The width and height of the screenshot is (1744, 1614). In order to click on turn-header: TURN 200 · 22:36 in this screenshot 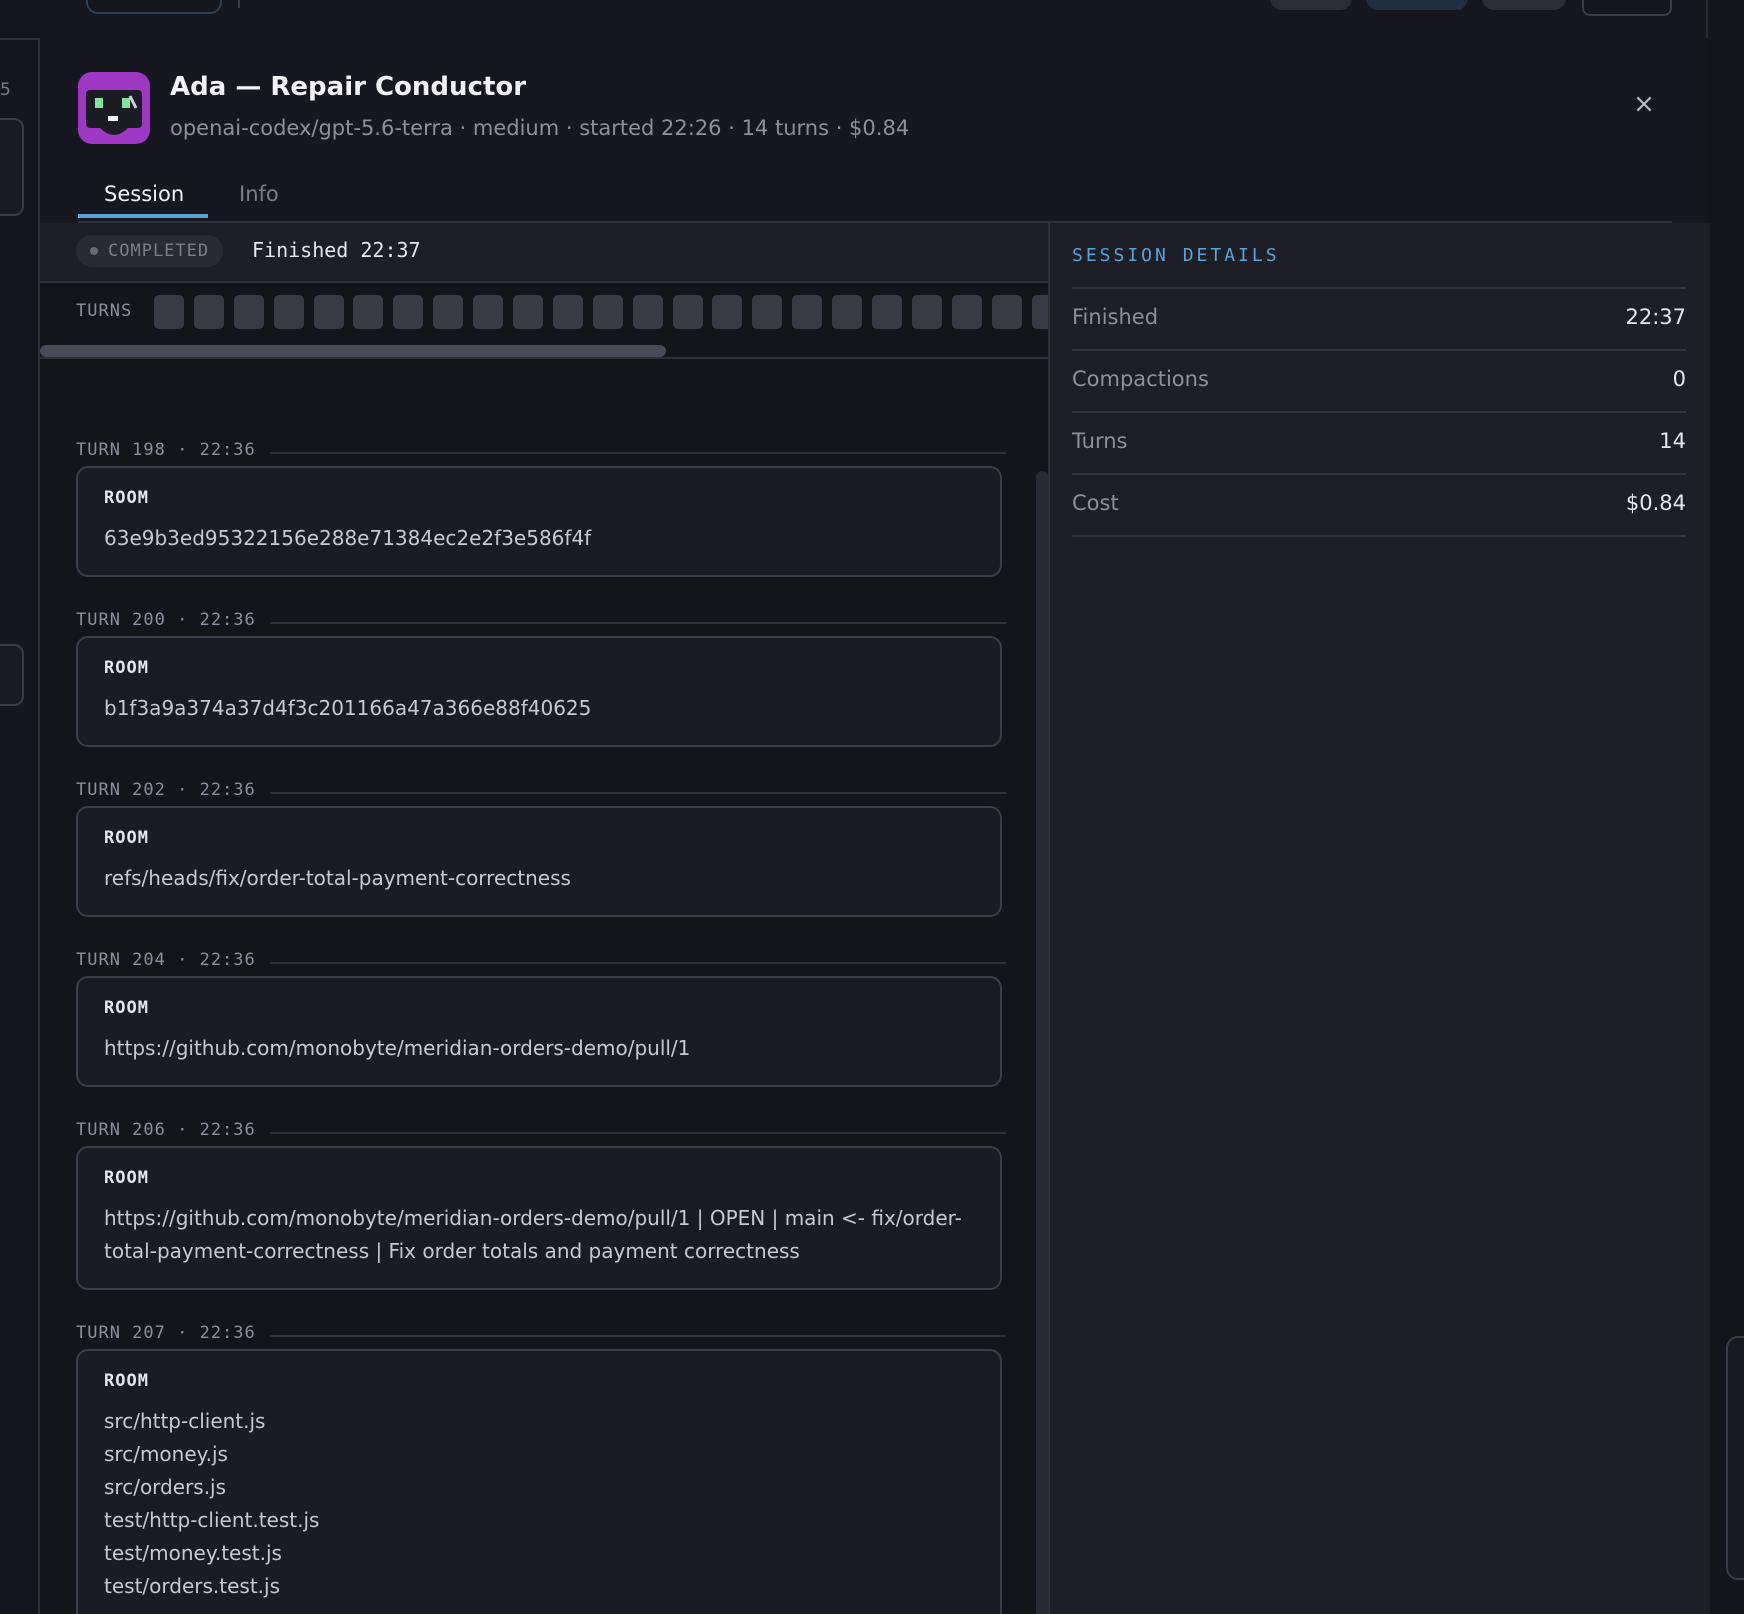, I will do `click(541, 622)`.